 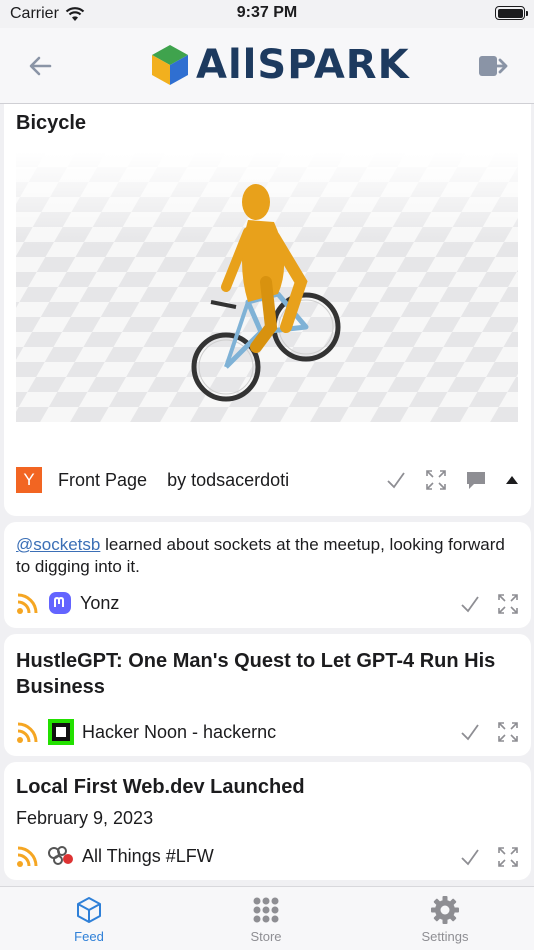 I want to click on author-name: by todsacerdoti, so click(x=228, y=479).